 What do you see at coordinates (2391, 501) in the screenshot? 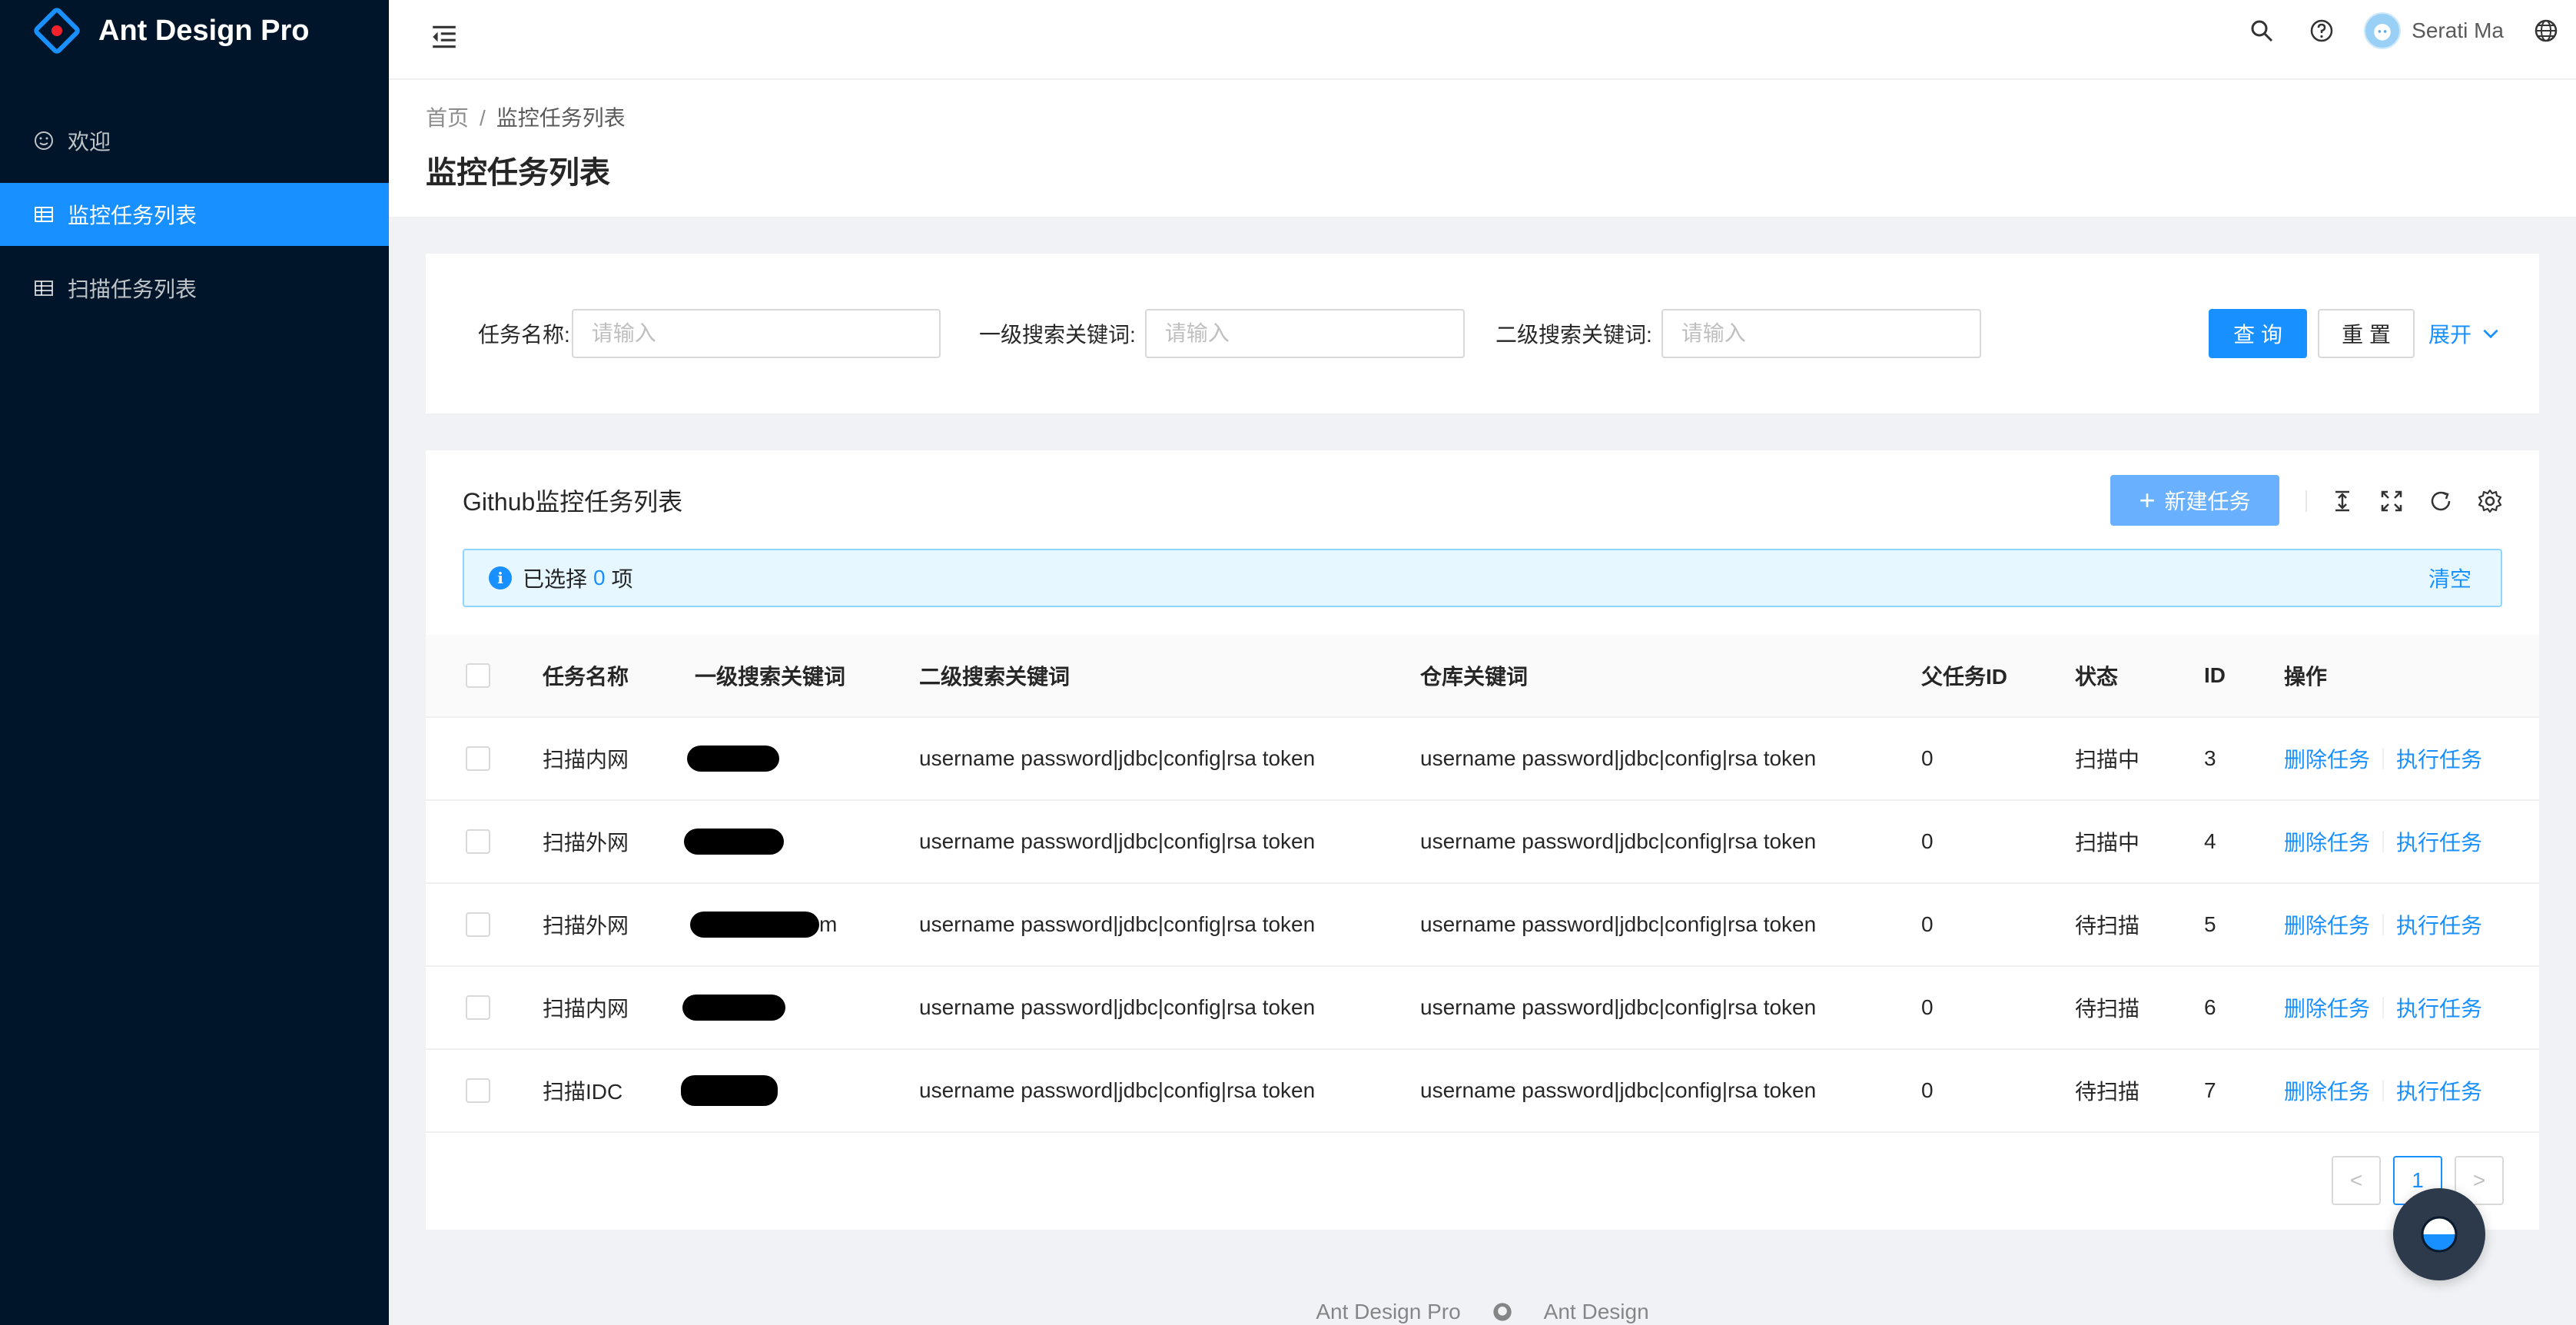
I see `fullscreen-icon` at bounding box center [2391, 501].